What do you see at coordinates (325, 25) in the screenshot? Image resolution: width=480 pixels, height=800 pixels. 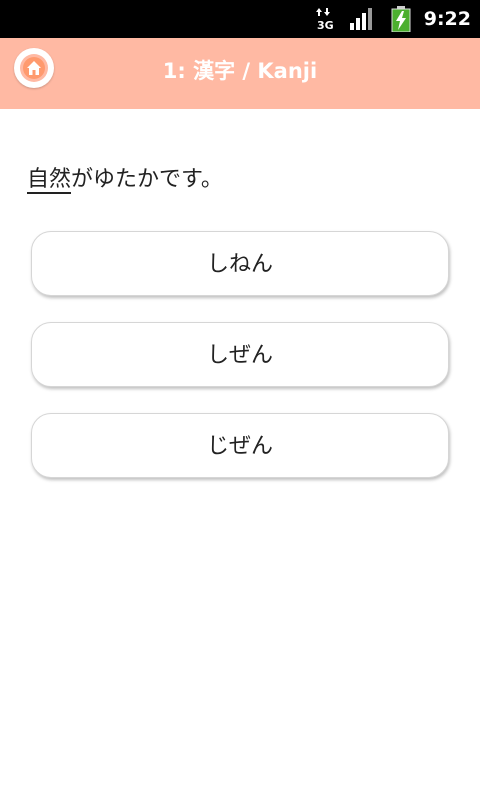 I see `network-label: 3G` at bounding box center [325, 25].